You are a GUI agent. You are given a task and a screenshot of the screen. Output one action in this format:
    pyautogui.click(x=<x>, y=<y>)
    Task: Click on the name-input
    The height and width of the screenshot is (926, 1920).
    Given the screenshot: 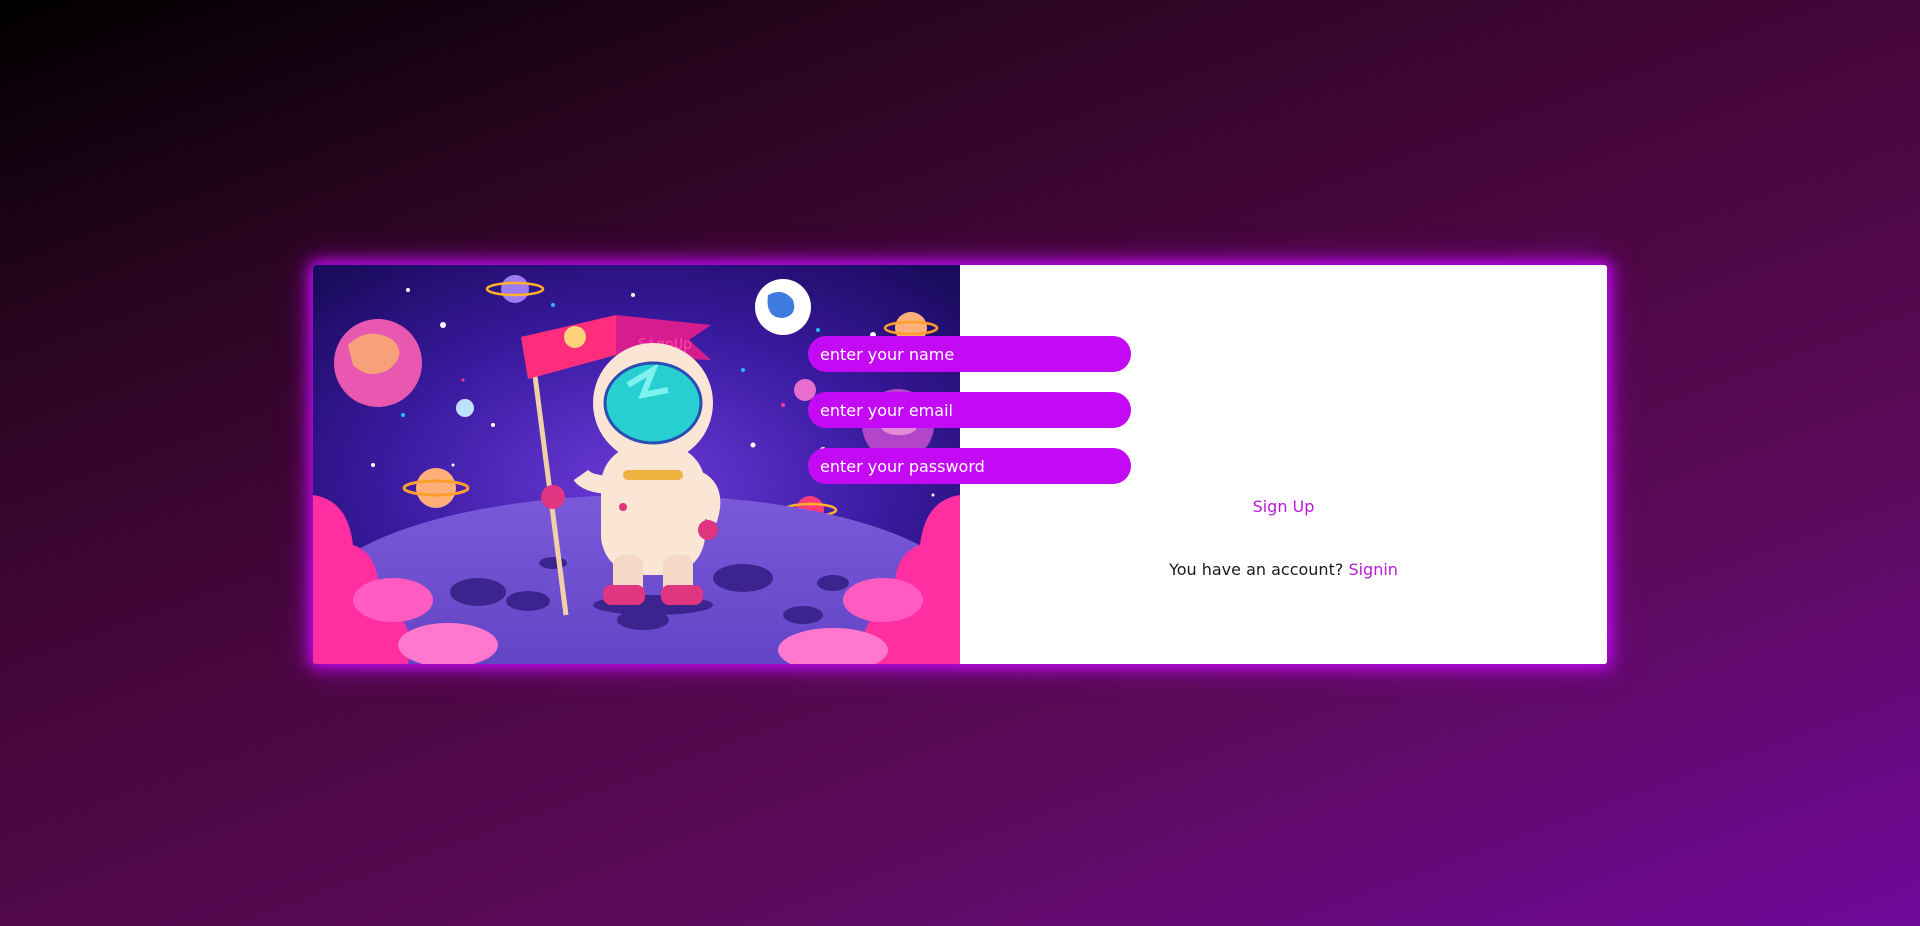 What is the action you would take?
    pyautogui.click(x=969, y=354)
    